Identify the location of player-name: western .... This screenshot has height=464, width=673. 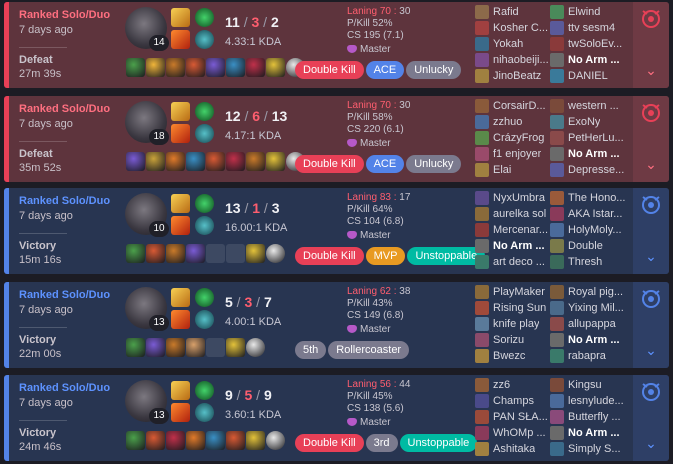
(593, 106).